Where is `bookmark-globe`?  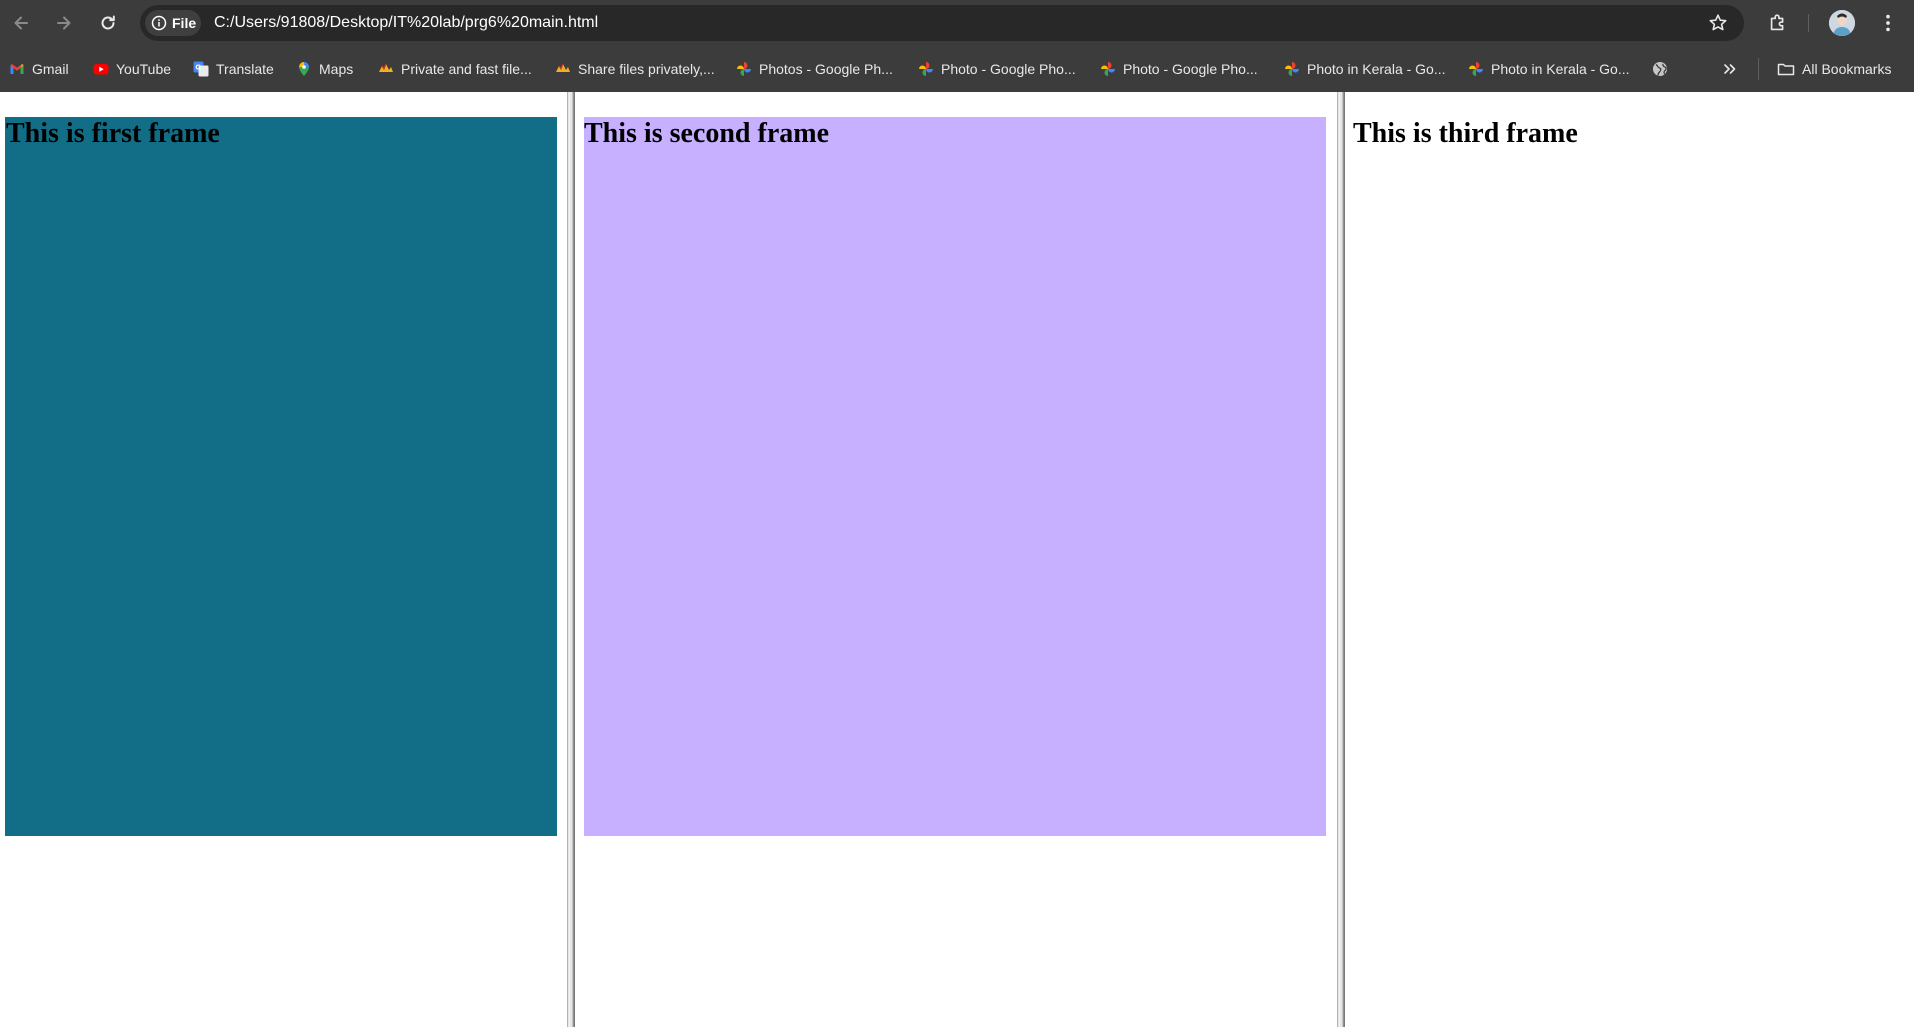
bookmark-globe is located at coordinates (1663, 69).